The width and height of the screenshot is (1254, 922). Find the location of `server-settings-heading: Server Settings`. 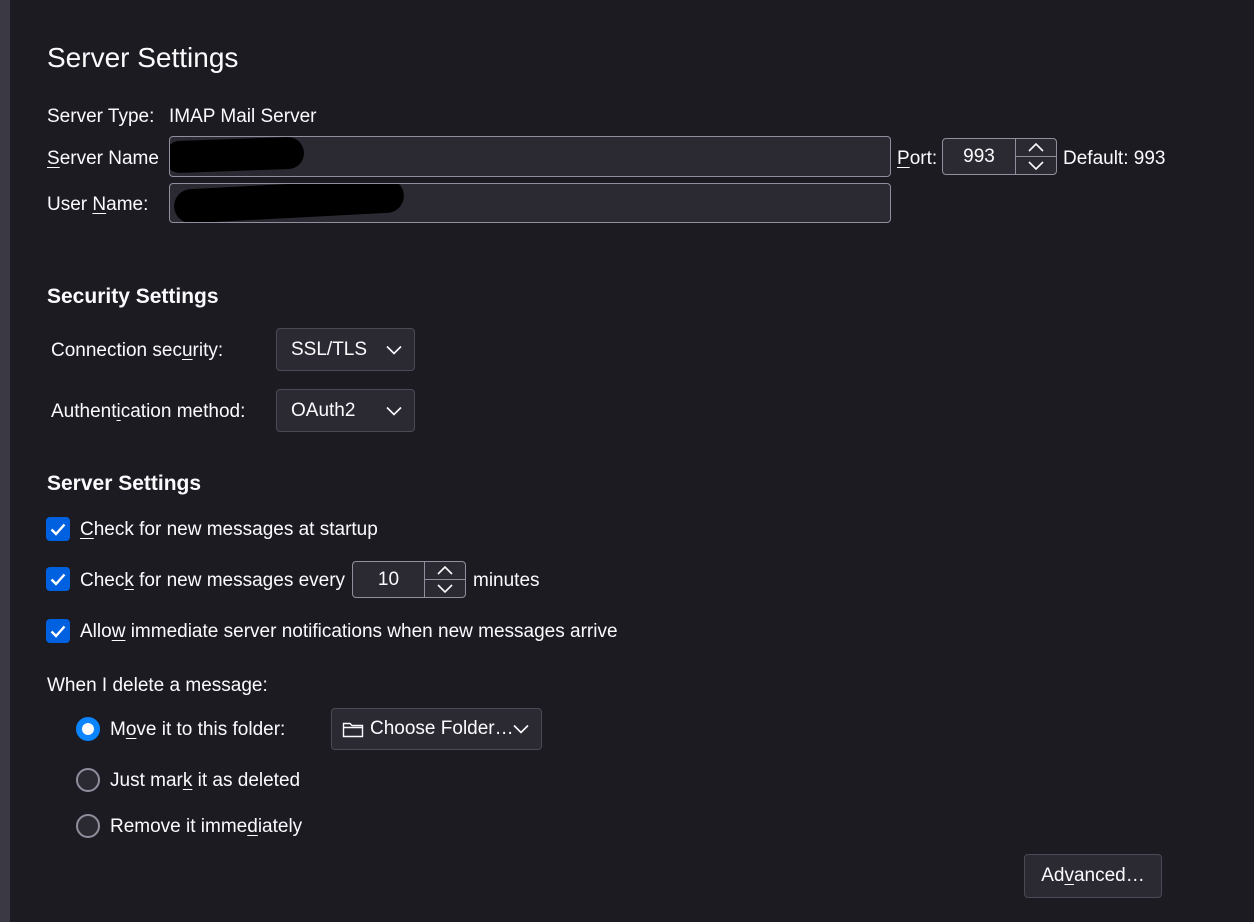

server-settings-heading: Server Settings is located at coordinates (124, 483).